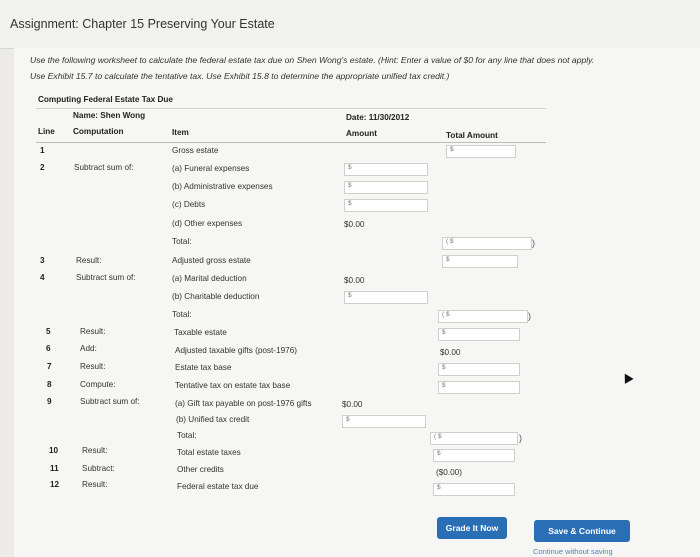 The width and height of the screenshot is (700, 557). I want to click on row-2a-item: (a) Funeral expenses, so click(211, 168).